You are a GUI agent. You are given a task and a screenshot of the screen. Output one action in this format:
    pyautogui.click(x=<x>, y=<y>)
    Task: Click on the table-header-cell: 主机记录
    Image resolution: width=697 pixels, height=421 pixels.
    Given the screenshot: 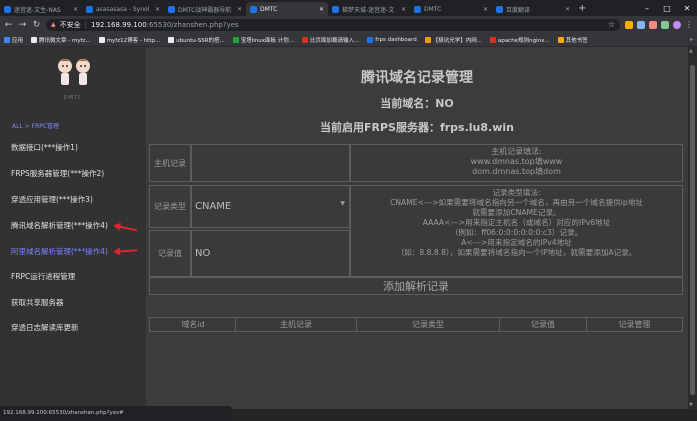 What is the action you would take?
    pyautogui.click(x=296, y=324)
    